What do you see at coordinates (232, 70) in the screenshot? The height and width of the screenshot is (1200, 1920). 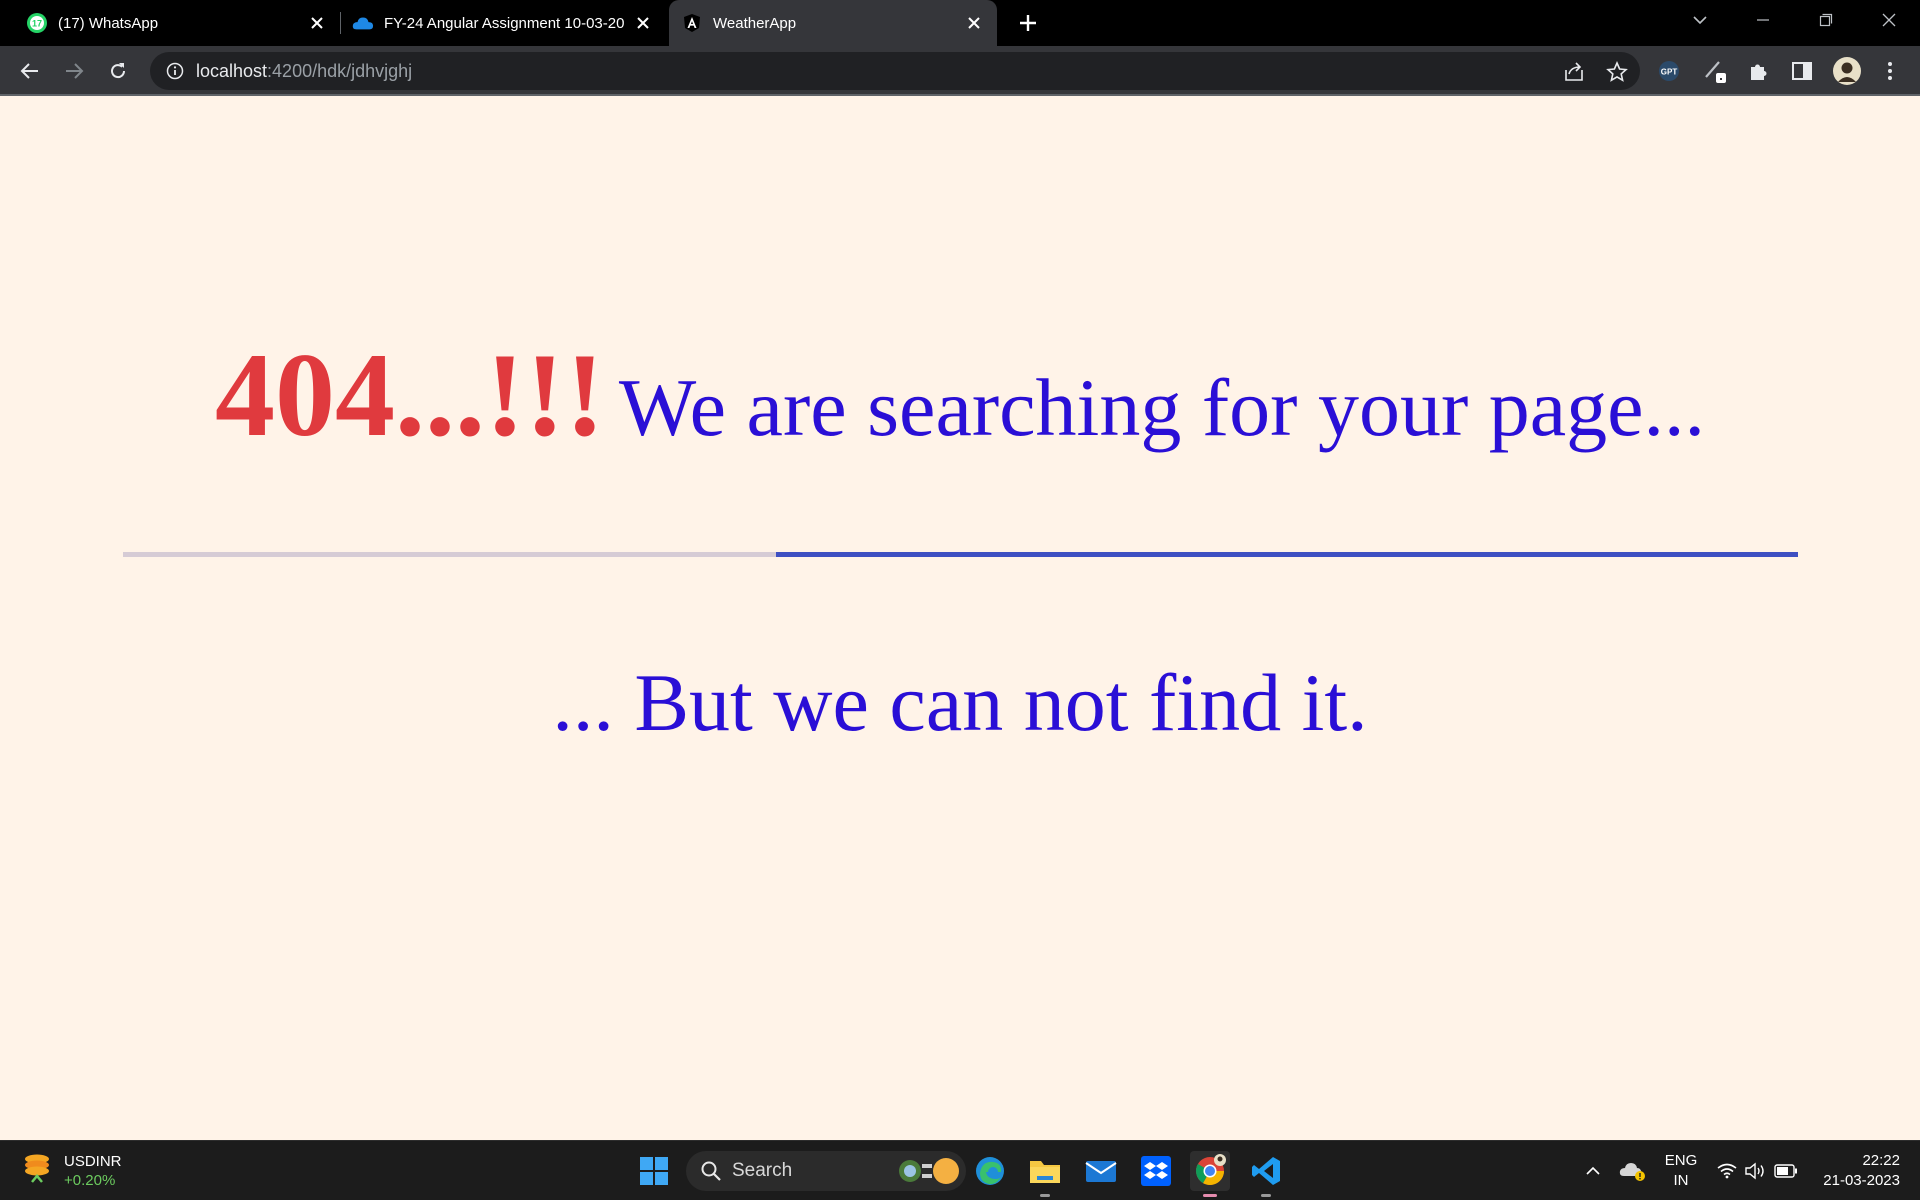 I see `url-host: localhost` at bounding box center [232, 70].